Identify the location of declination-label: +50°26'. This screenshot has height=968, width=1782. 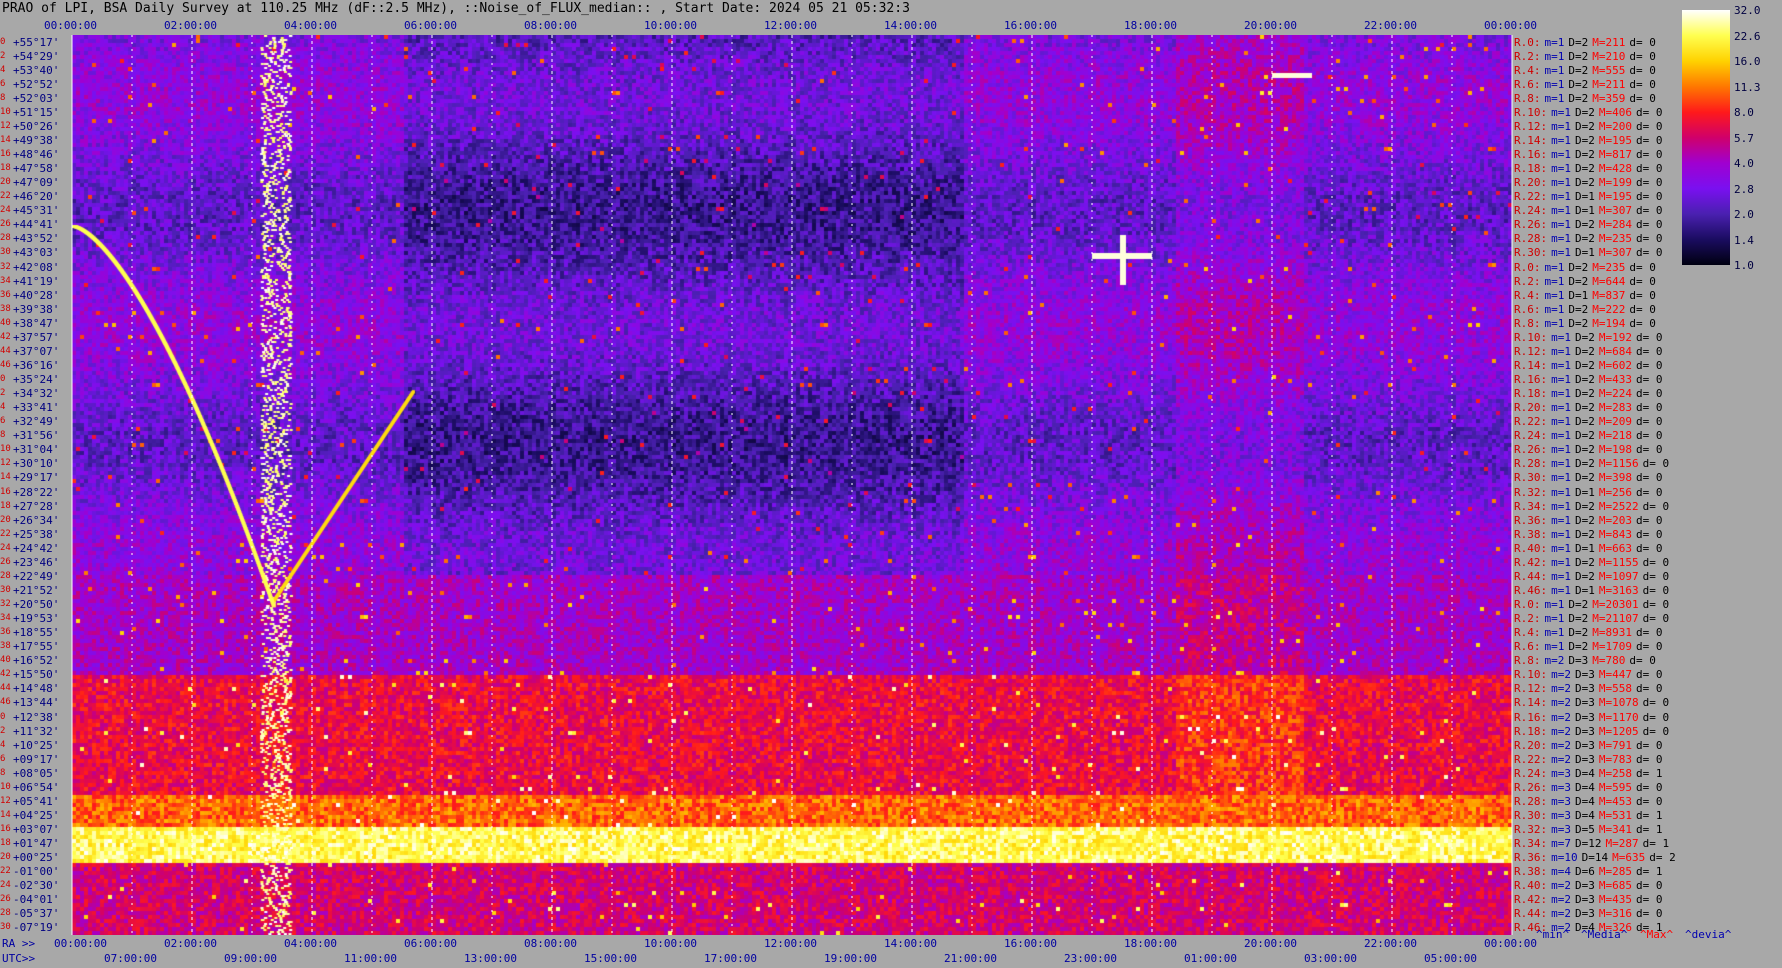
(36, 126).